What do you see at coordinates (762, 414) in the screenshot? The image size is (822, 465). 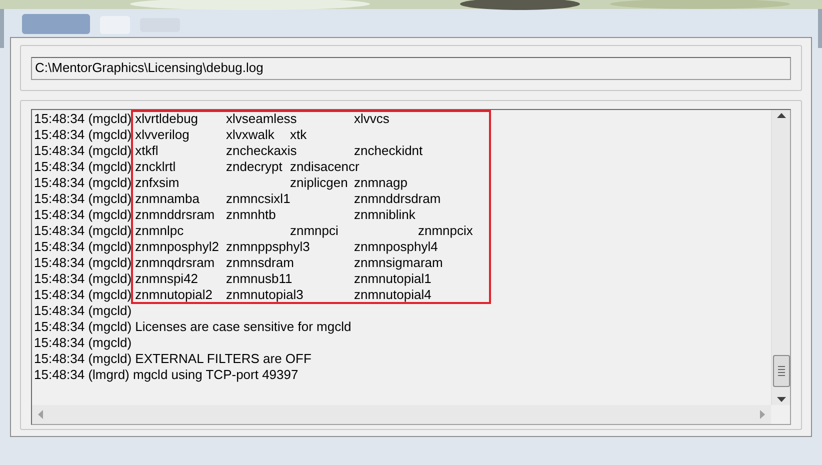 I see `scroll-right-icon` at bounding box center [762, 414].